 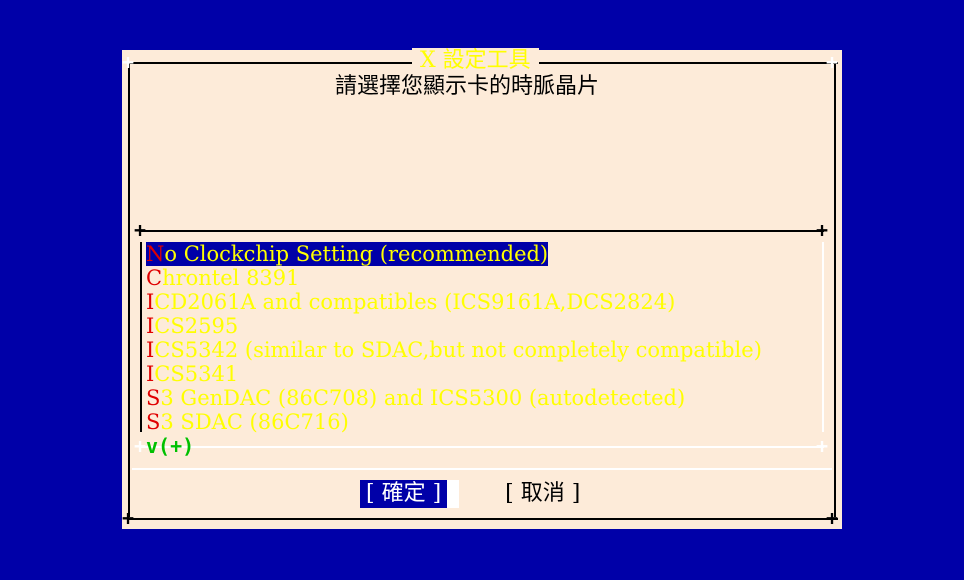 I want to click on dialog-right-border, so click(x=835, y=289).